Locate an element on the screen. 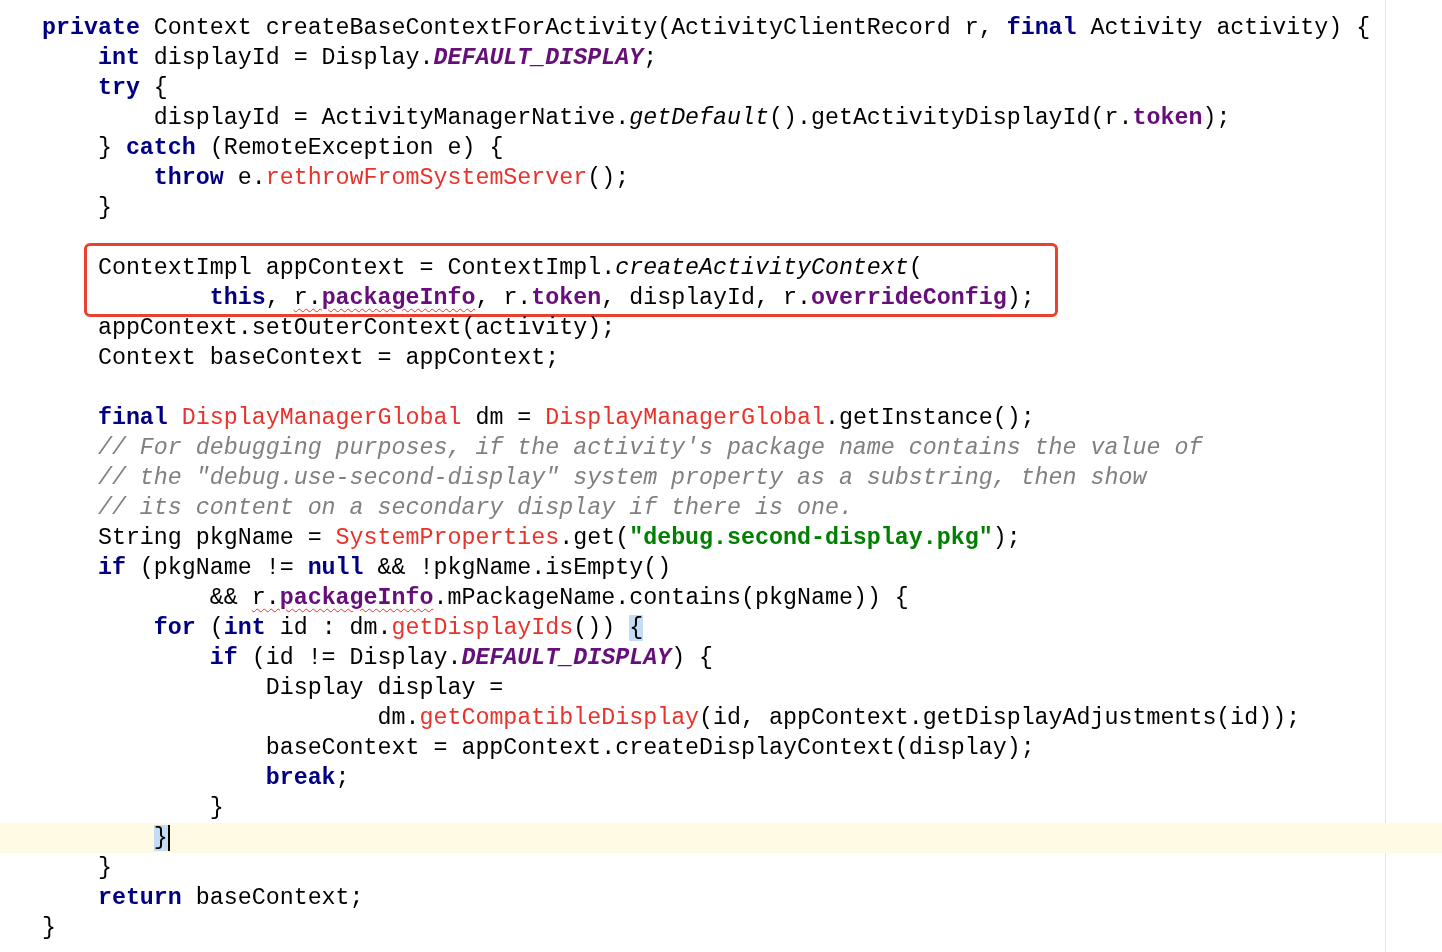 Image resolution: width=1442 pixels, height=952 pixels. code-line: this, r.packageInfo, r.token, displayId, r.overrideConfig); is located at coordinates (622, 298).